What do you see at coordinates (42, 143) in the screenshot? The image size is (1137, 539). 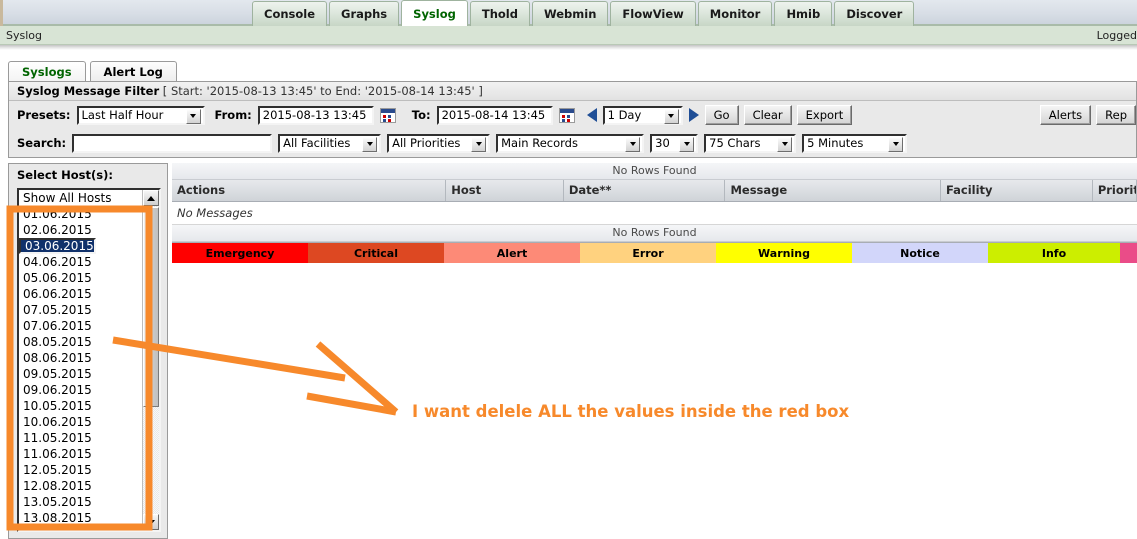 I see `search-label: Search:` at bounding box center [42, 143].